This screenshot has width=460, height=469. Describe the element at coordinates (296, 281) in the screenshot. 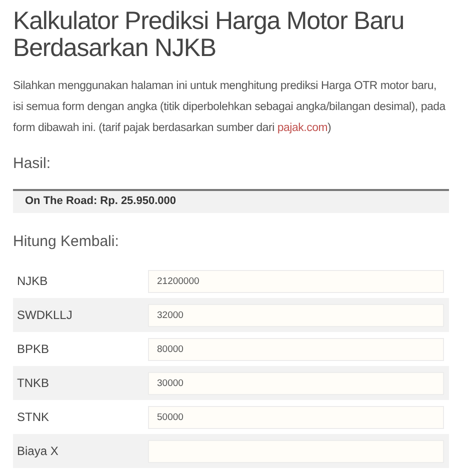

I see `input-field: 21200000` at that location.